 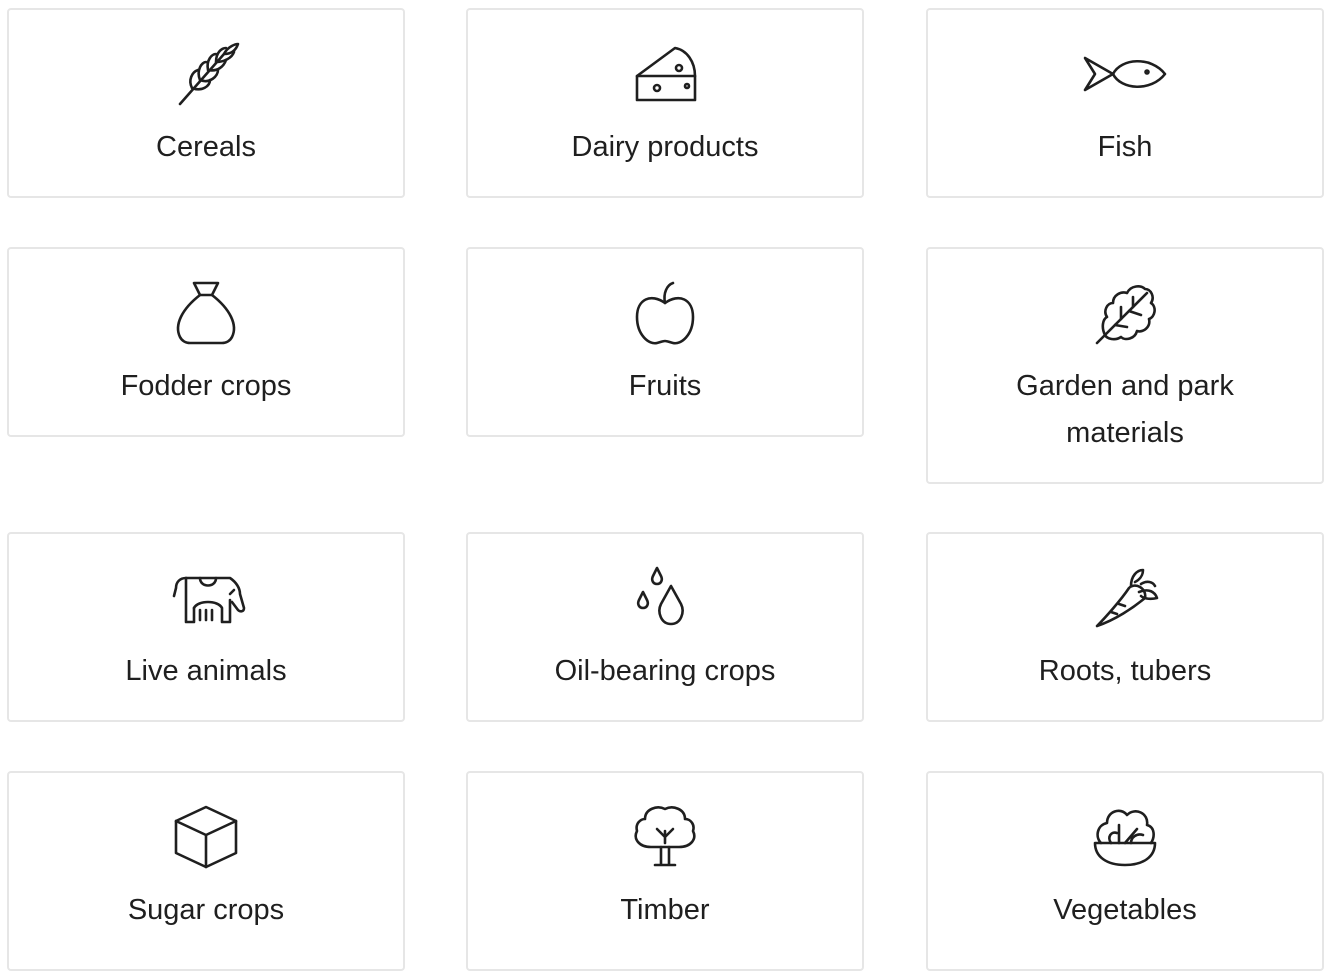 What do you see at coordinates (1125, 910) in the screenshot?
I see `category-label: Vegetables` at bounding box center [1125, 910].